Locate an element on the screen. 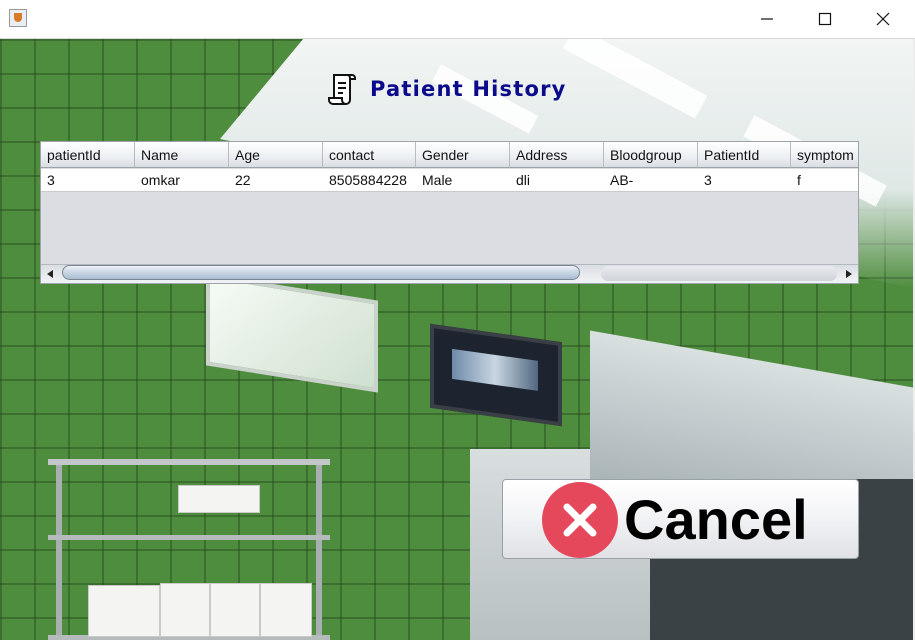  table-cell: 22 is located at coordinates (276, 180).